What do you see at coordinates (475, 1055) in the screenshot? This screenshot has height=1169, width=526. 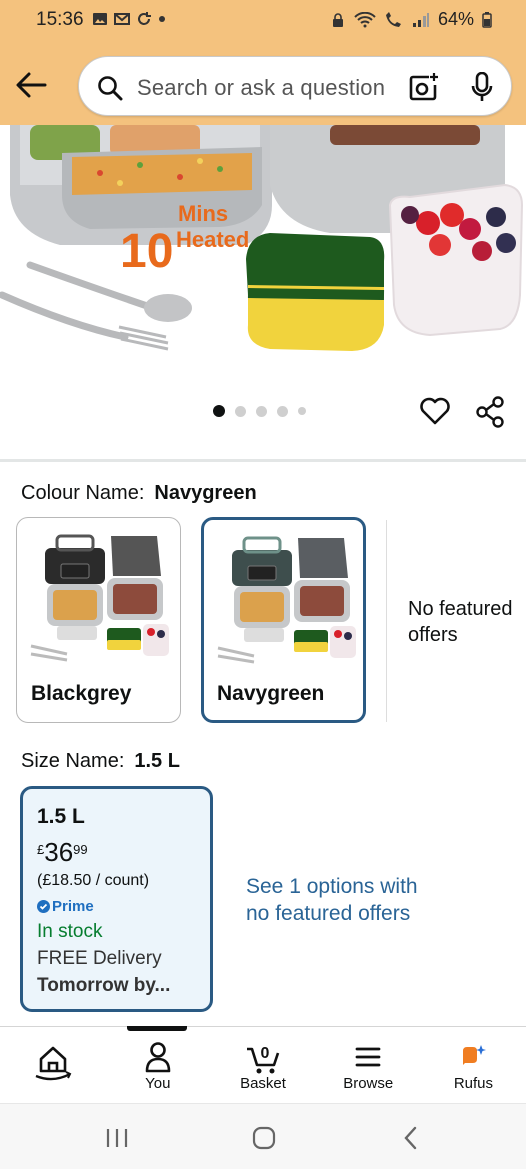 I see `rufus-icon` at bounding box center [475, 1055].